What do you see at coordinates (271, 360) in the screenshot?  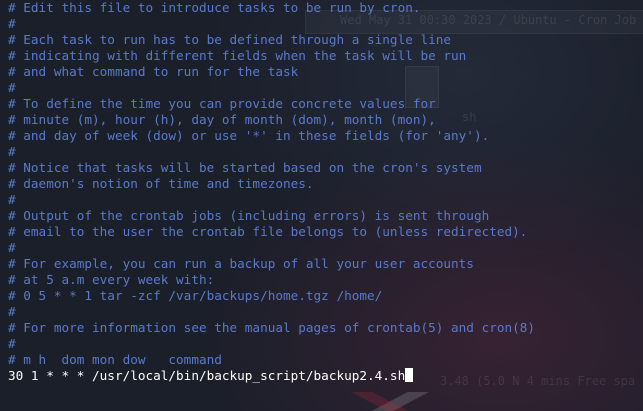 I see `comment-line: # m h dom mon dow command` at bounding box center [271, 360].